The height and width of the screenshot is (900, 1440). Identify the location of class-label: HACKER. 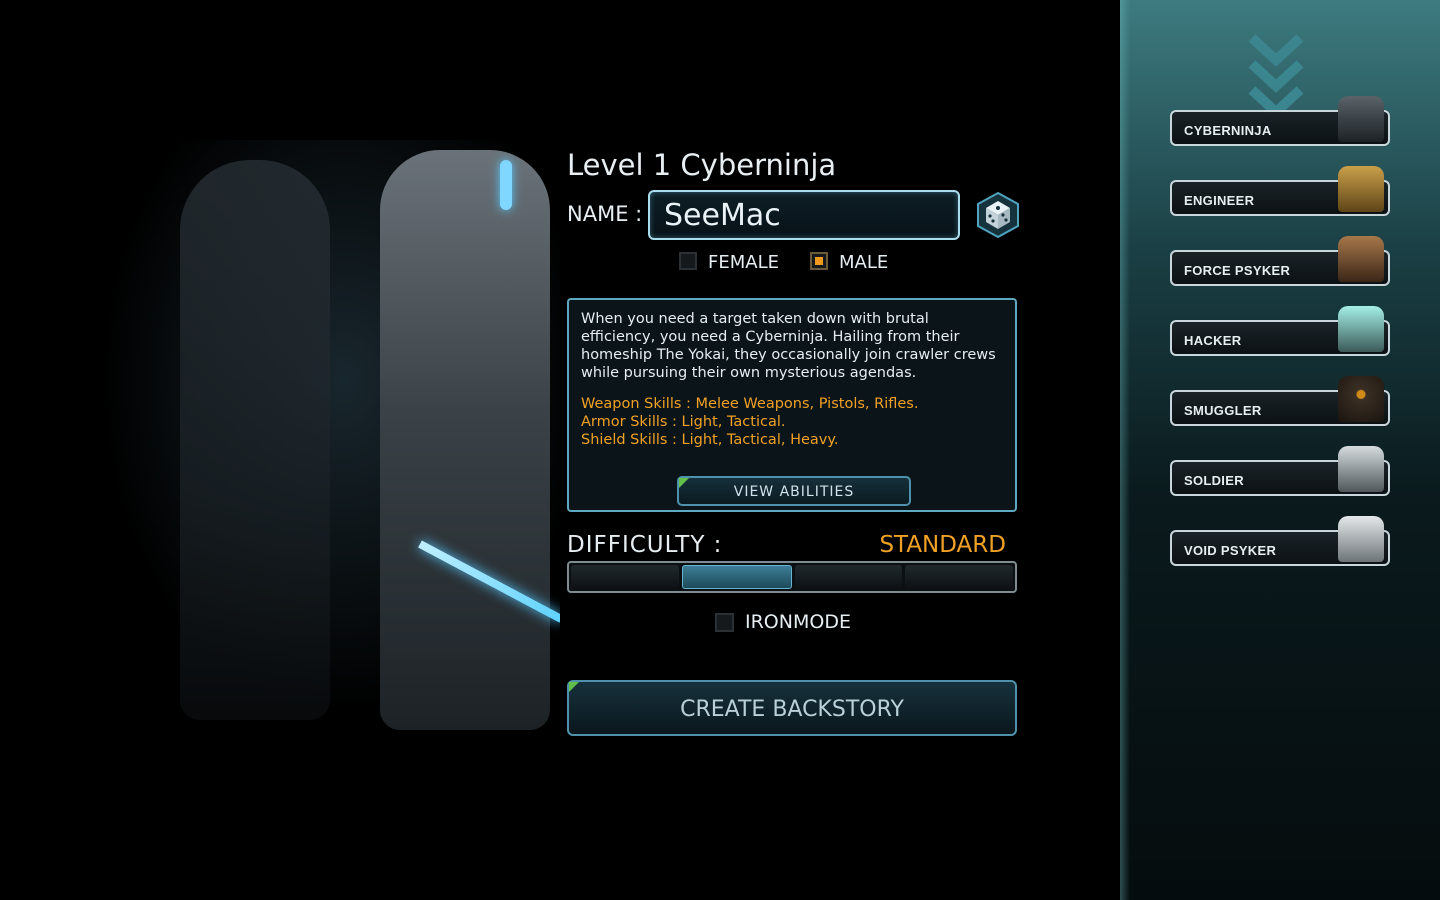
(1213, 340).